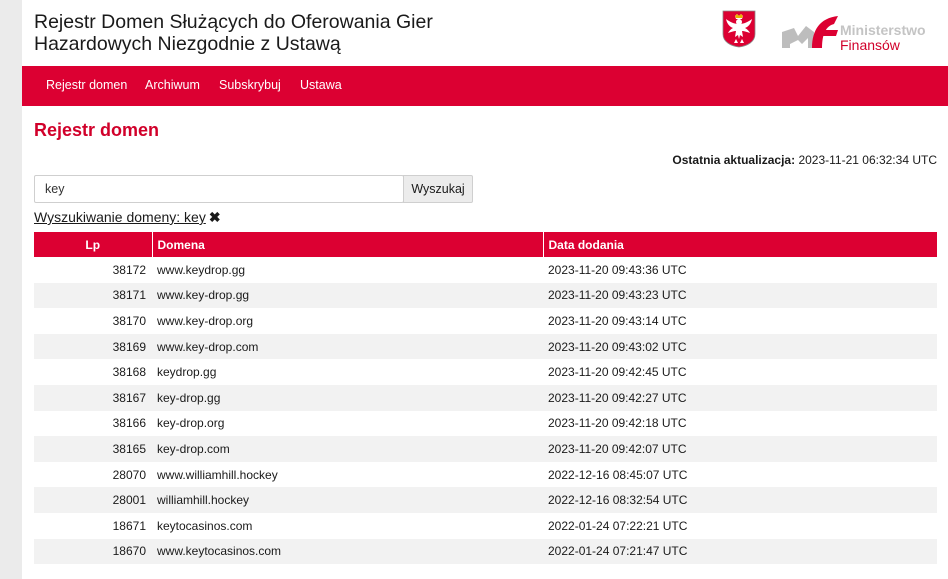  What do you see at coordinates (129, 269) in the screenshot?
I see `cell-lp: 38172` at bounding box center [129, 269].